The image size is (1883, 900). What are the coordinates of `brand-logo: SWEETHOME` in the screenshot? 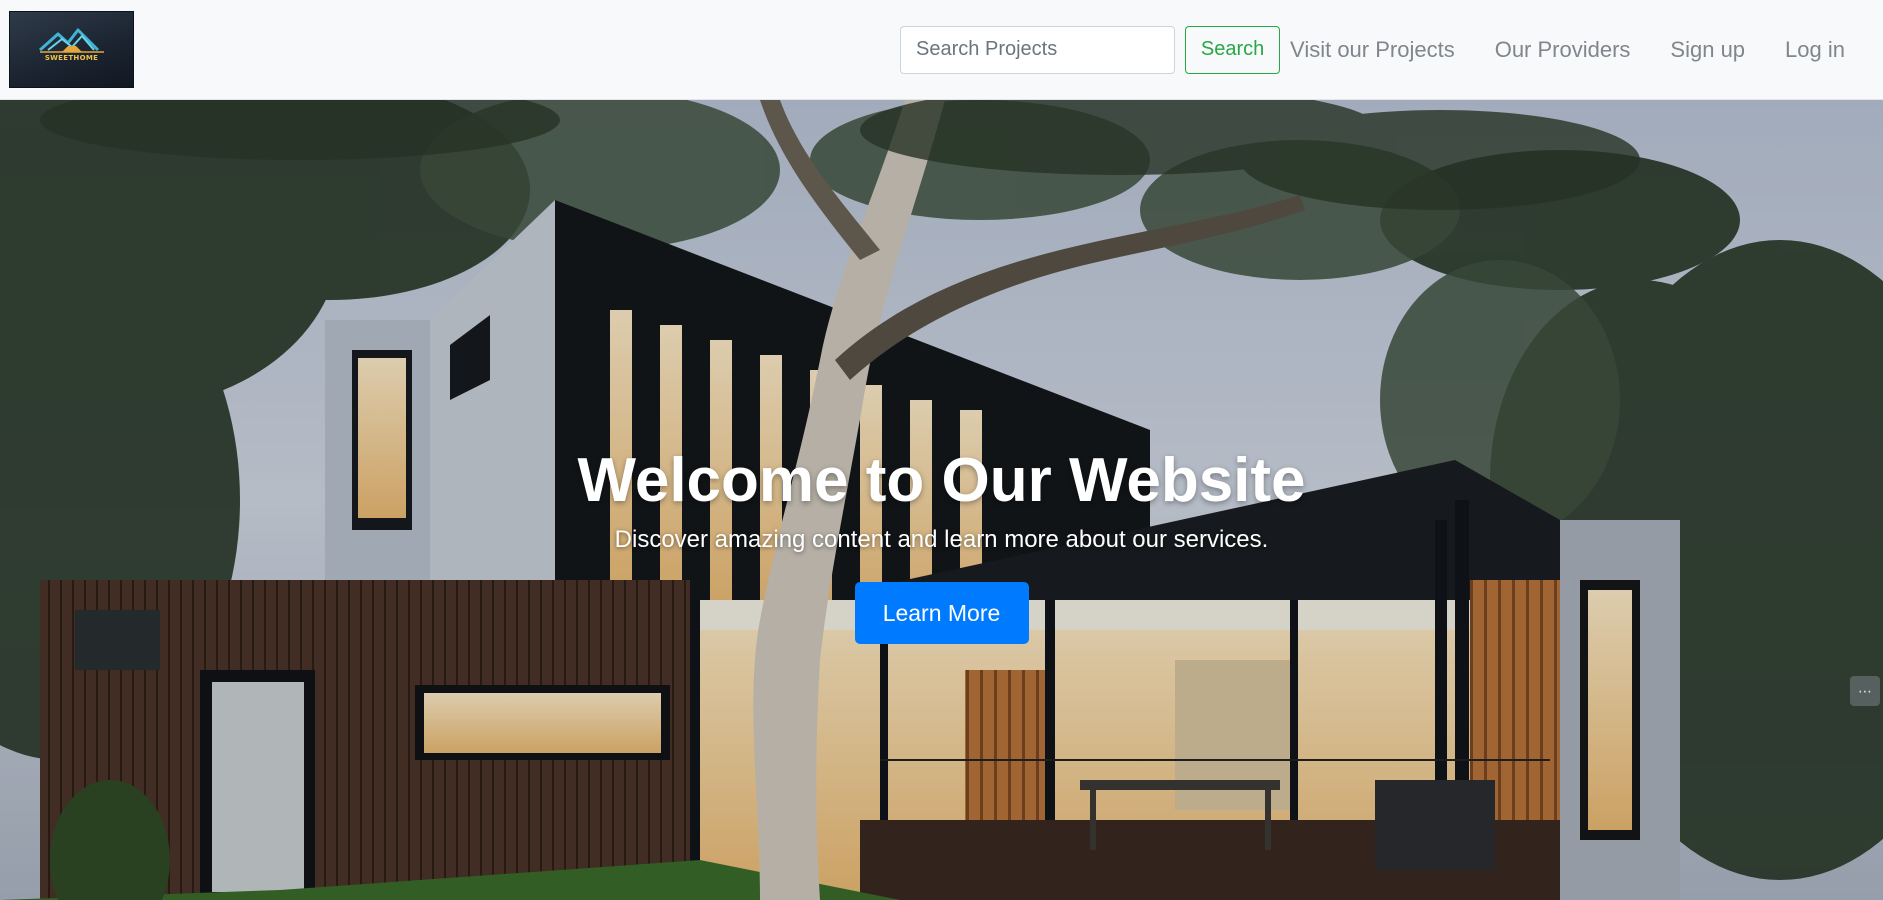 It's located at (71, 49).